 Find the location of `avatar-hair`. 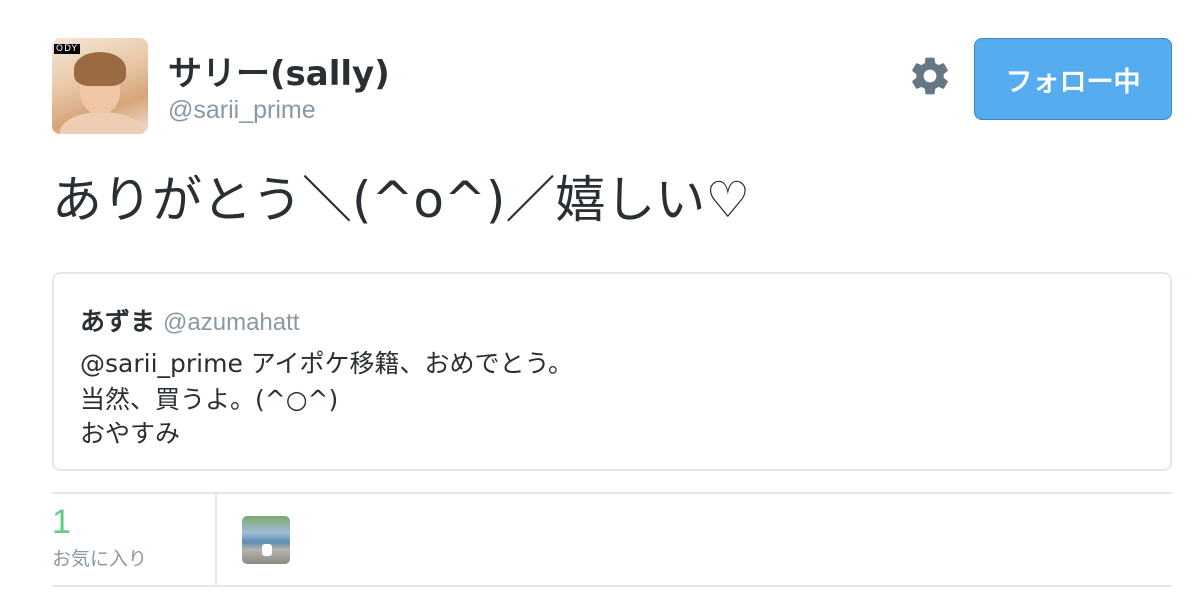

avatar-hair is located at coordinates (100, 69).